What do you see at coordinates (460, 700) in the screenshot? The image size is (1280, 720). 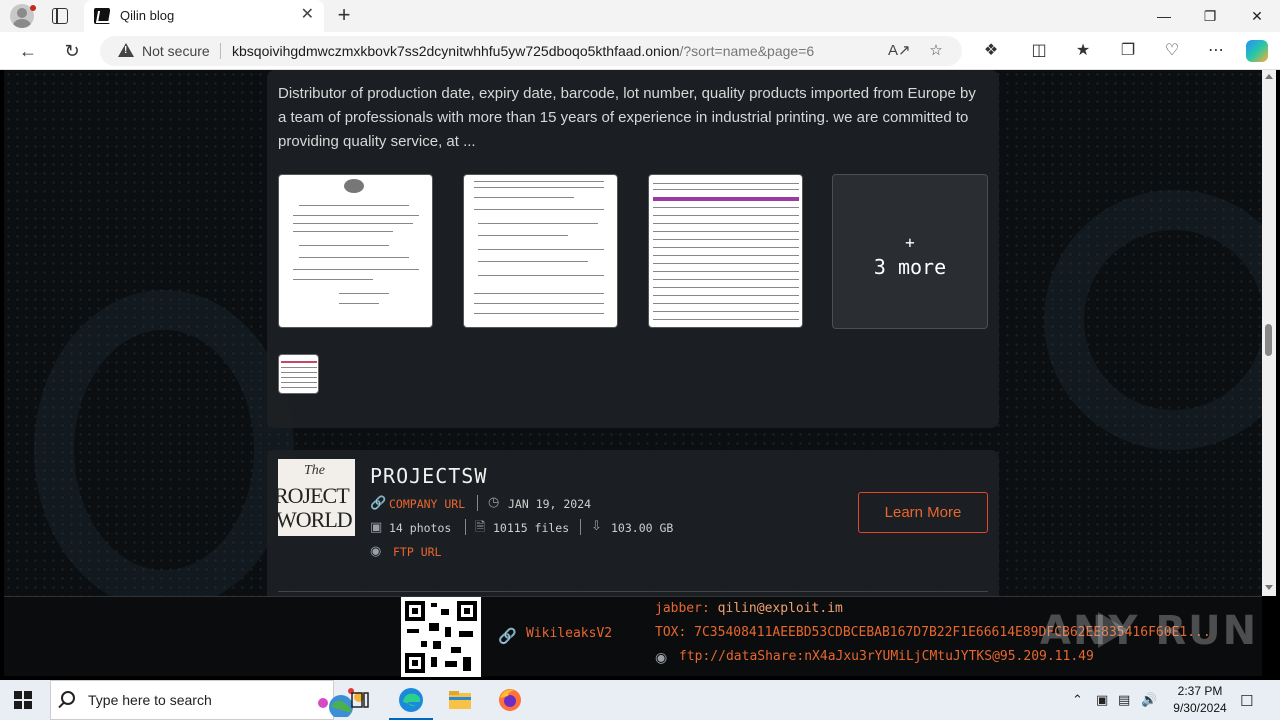 I see `file-explorer-icon` at bounding box center [460, 700].